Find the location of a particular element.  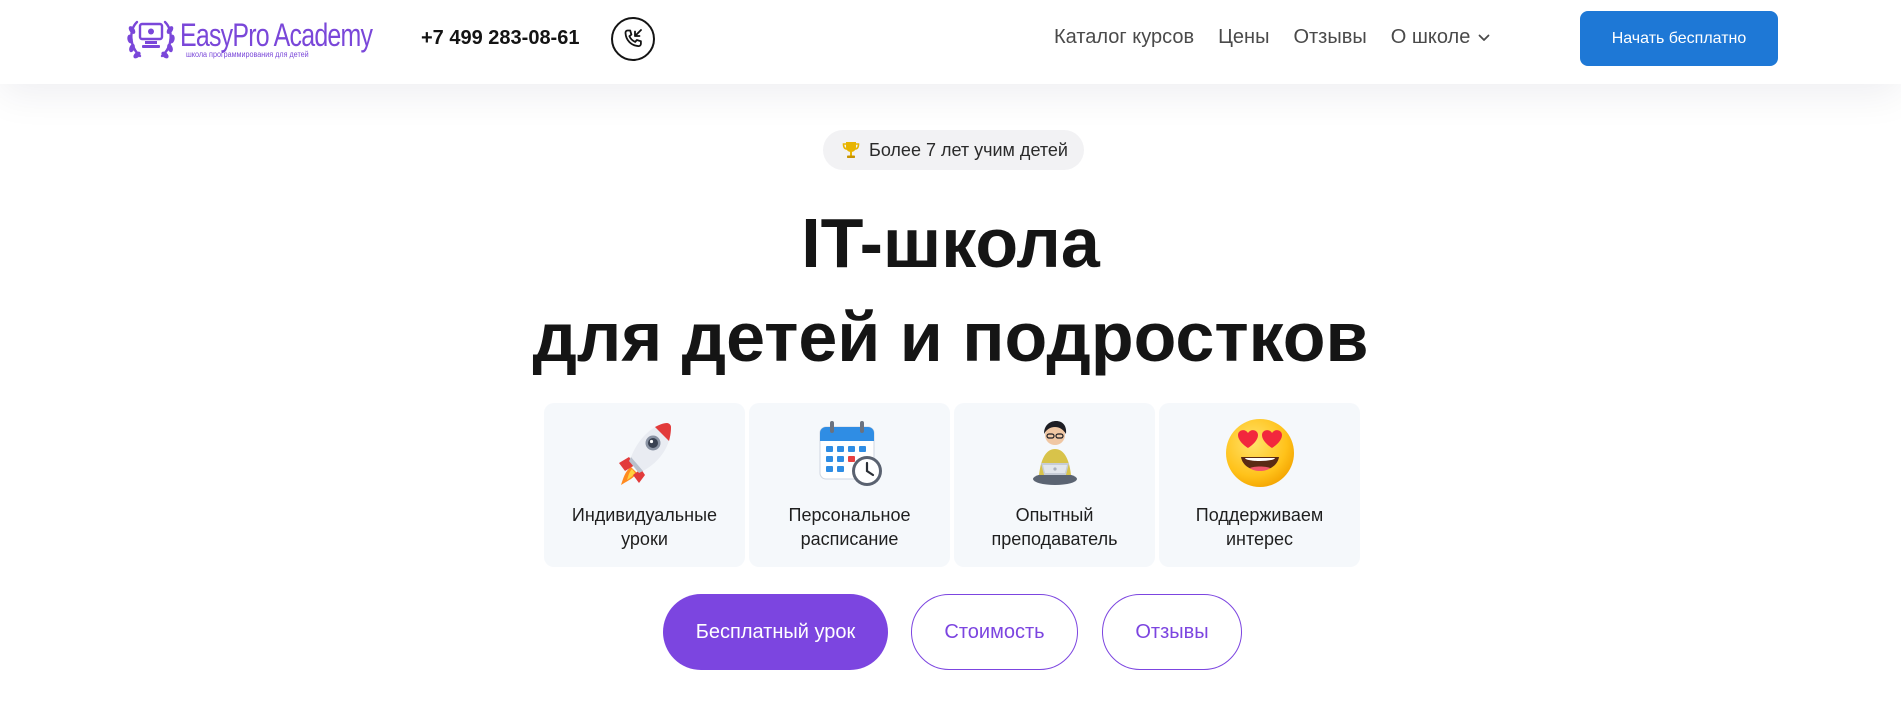

chevron-down-icon is located at coordinates (1484, 37).